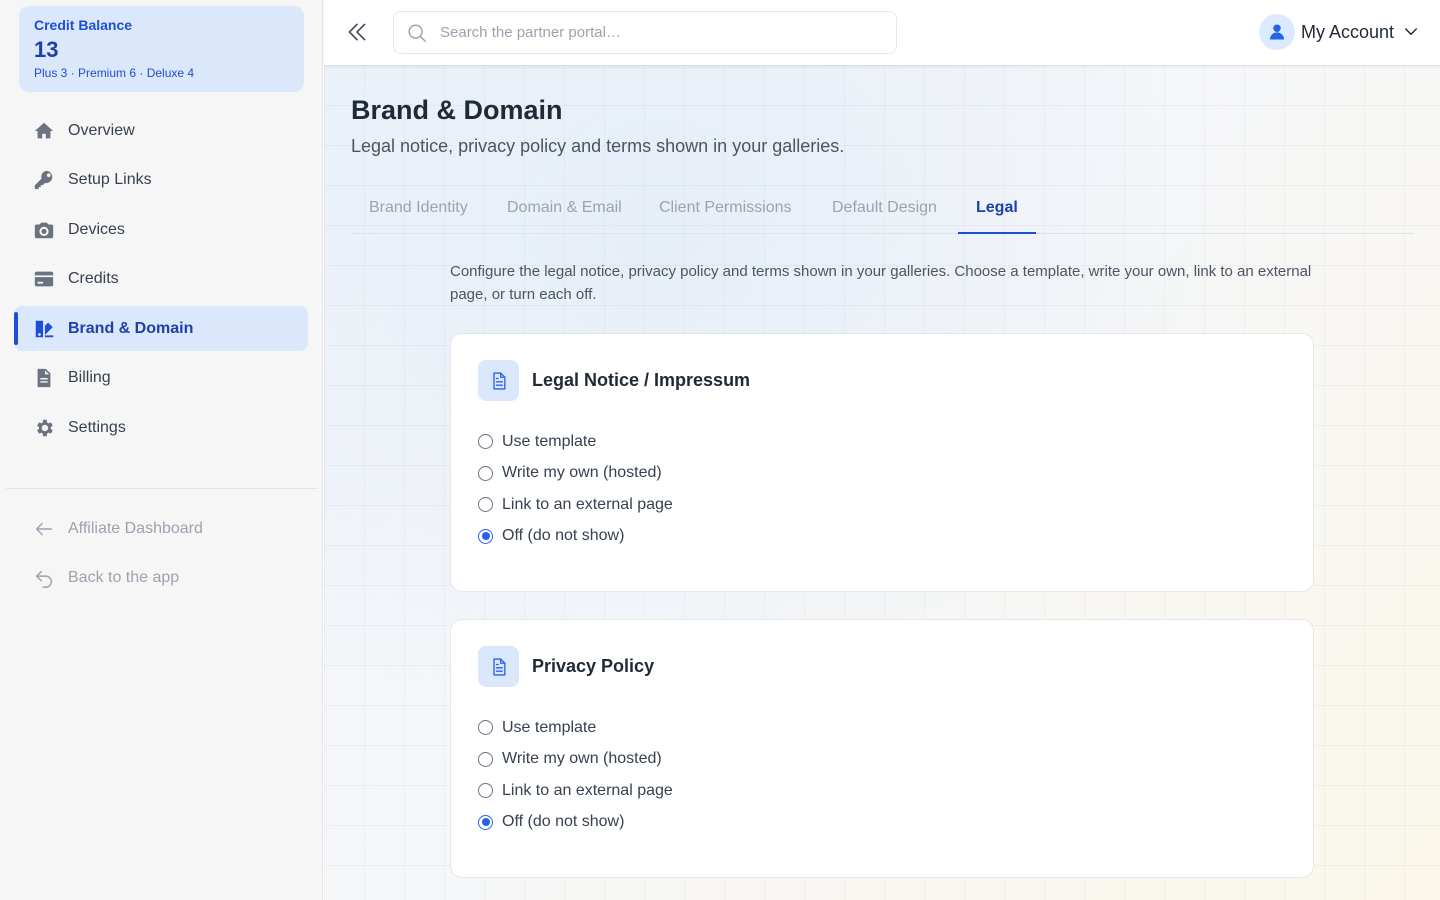  Describe the element at coordinates (161, 130) in the screenshot. I see `sidebar-item-overview: Overview` at that location.